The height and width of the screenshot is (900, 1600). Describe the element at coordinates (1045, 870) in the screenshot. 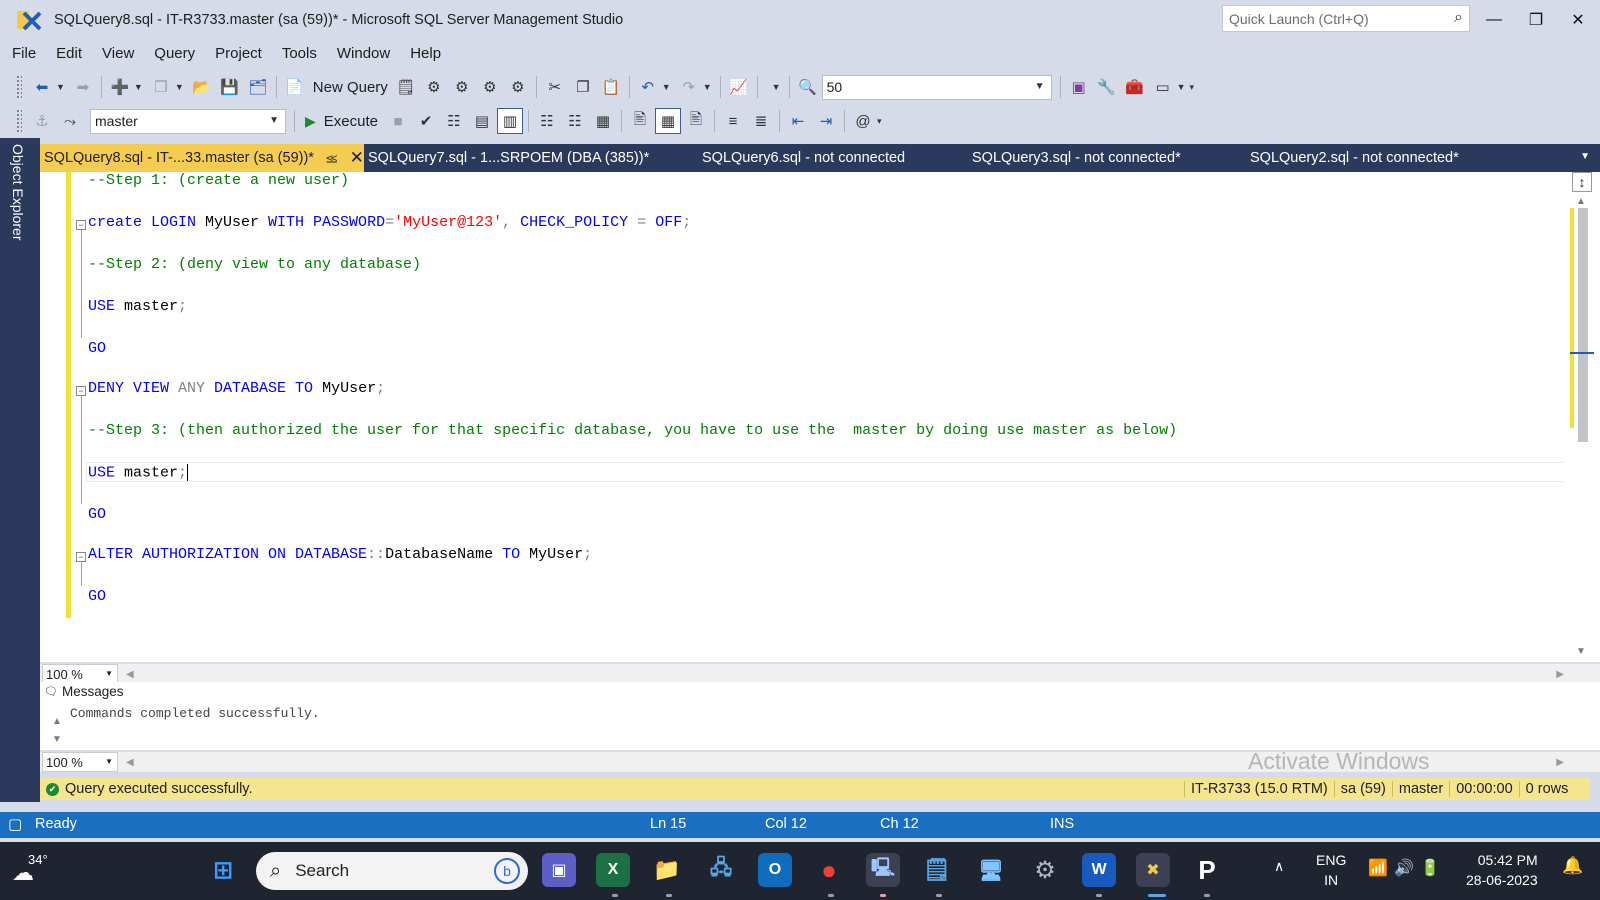

I see `settings-gear-icon: ⚙` at that location.